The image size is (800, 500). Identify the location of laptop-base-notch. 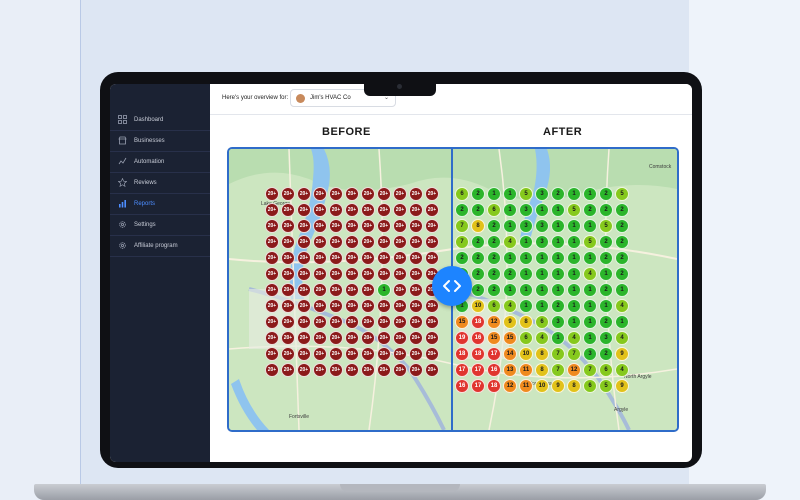
(400, 488).